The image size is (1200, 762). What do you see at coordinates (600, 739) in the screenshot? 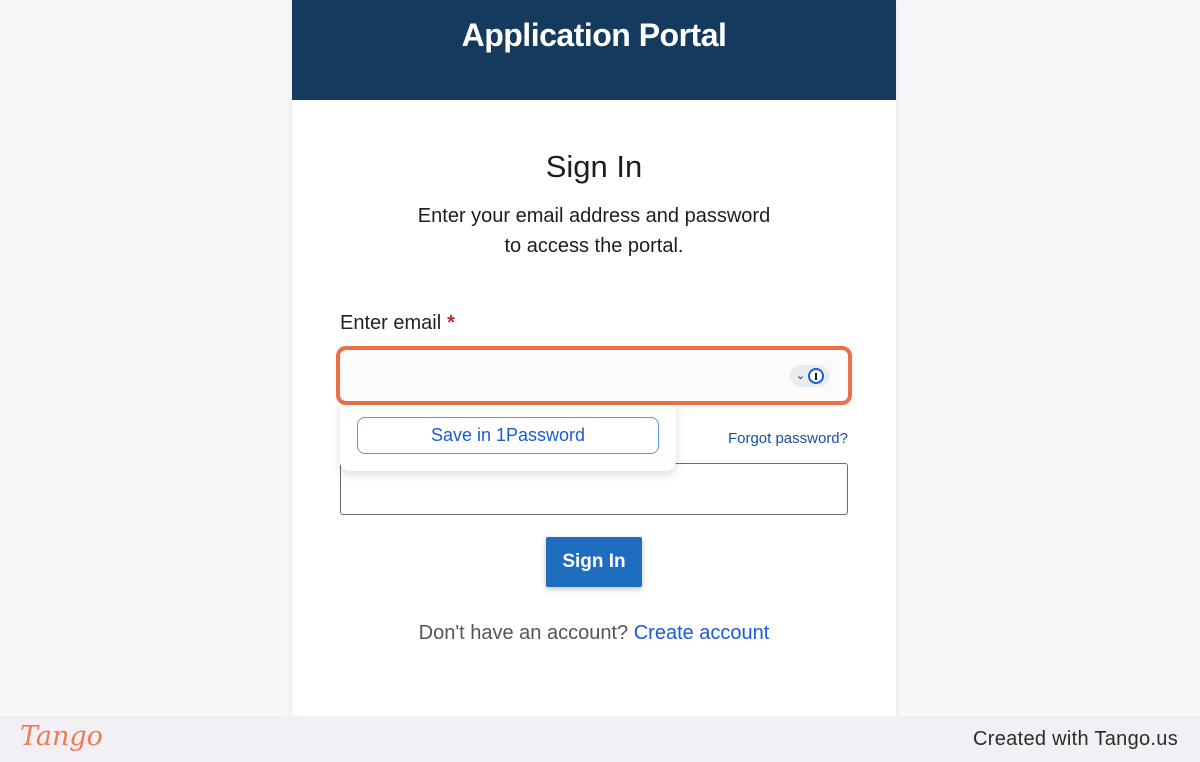
I see `tango-footer: Tango Created with Tango.us` at bounding box center [600, 739].